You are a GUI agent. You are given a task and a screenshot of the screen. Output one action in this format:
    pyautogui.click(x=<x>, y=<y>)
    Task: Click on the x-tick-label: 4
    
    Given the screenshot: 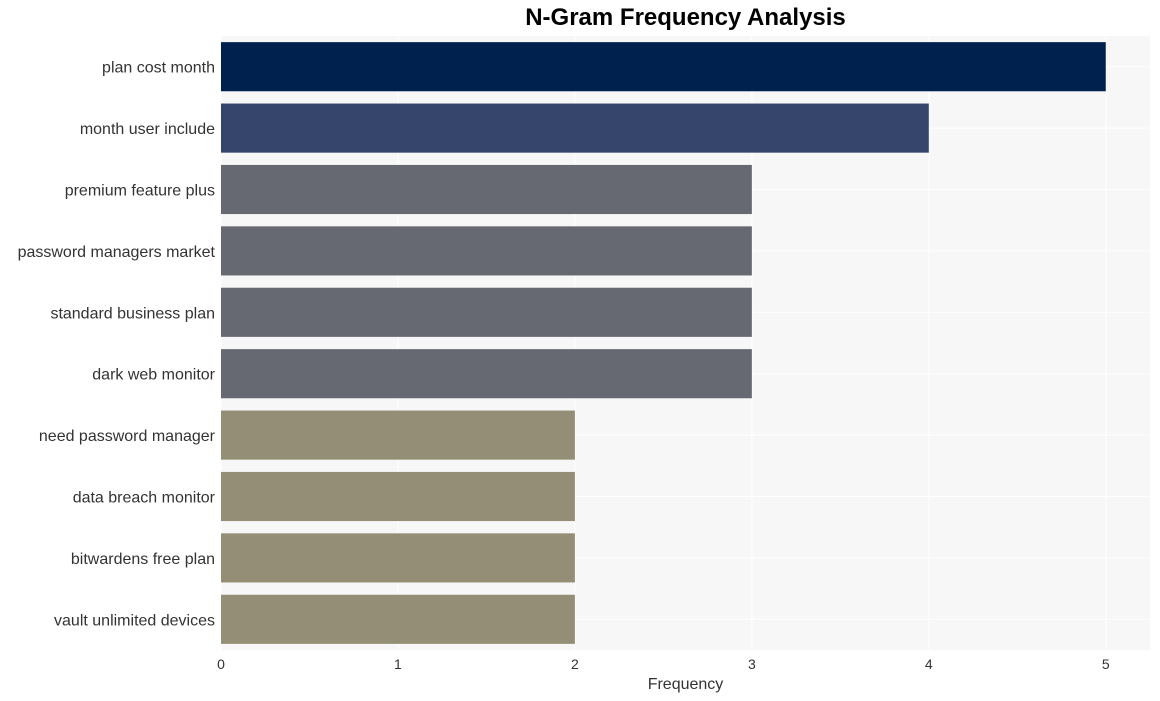 What is the action you would take?
    pyautogui.click(x=929, y=664)
    